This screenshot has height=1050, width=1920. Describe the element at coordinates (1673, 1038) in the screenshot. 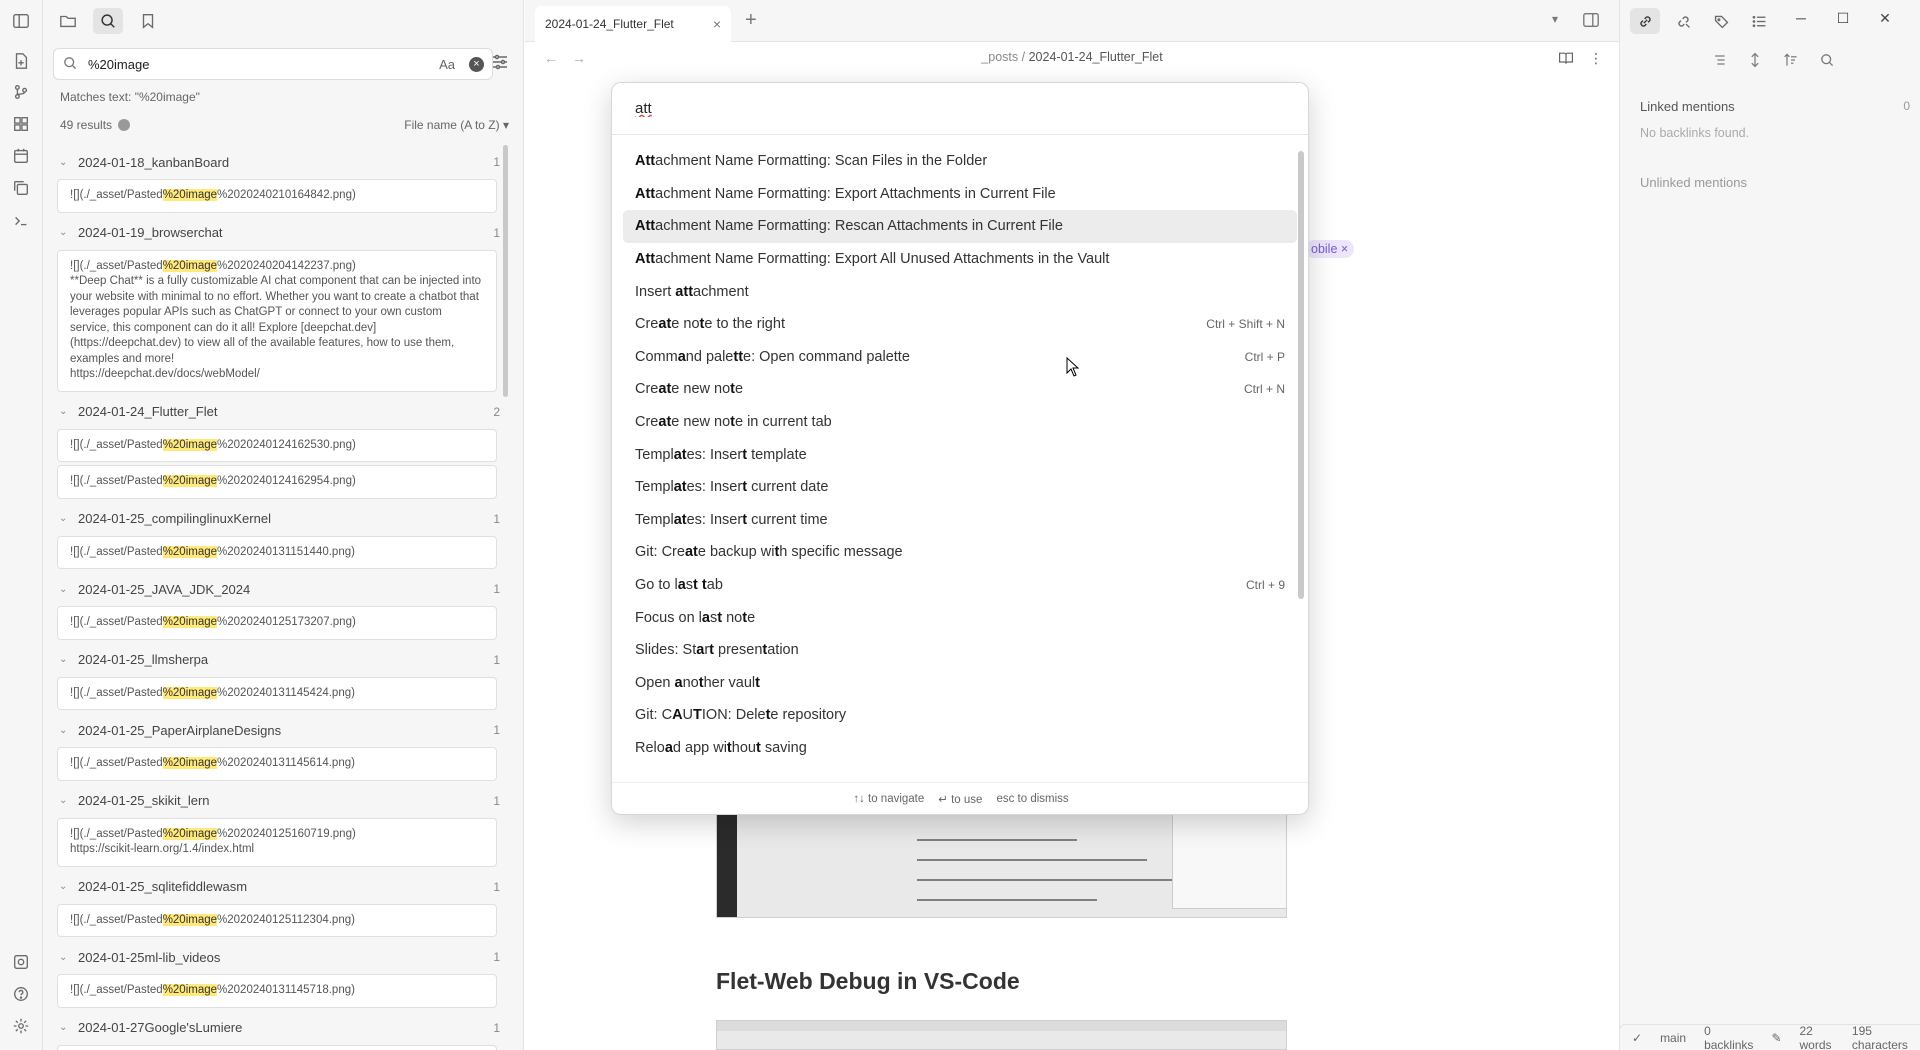

I see `git-branch: main` at that location.